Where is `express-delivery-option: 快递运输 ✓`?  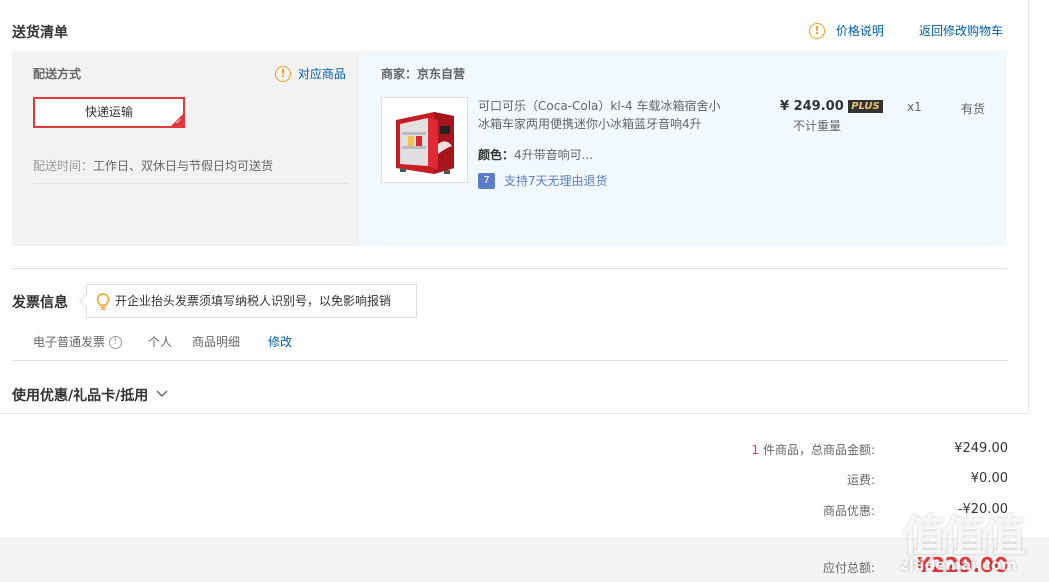
express-delivery-option: 快递运输 ✓ is located at coordinates (109, 112).